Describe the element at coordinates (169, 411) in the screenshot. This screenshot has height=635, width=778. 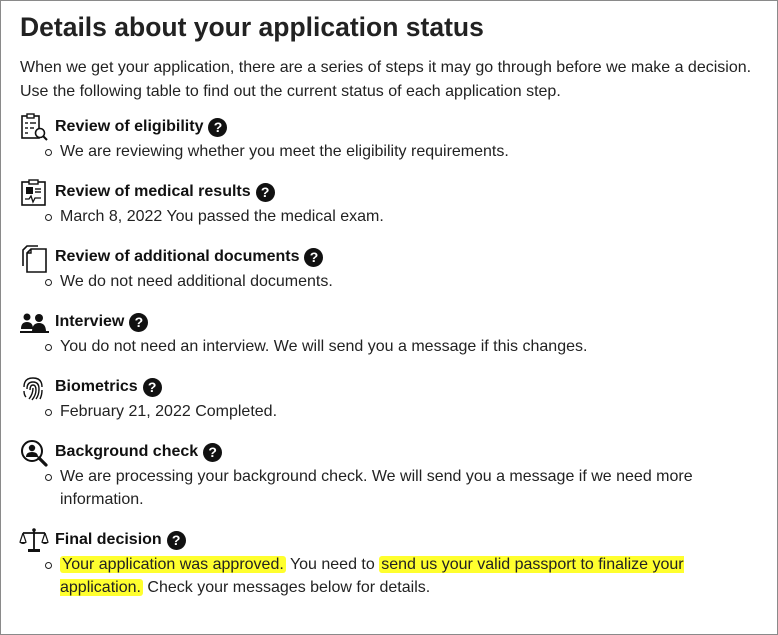
I see `step-status-text: February 21, 2022 Completed.` at that location.